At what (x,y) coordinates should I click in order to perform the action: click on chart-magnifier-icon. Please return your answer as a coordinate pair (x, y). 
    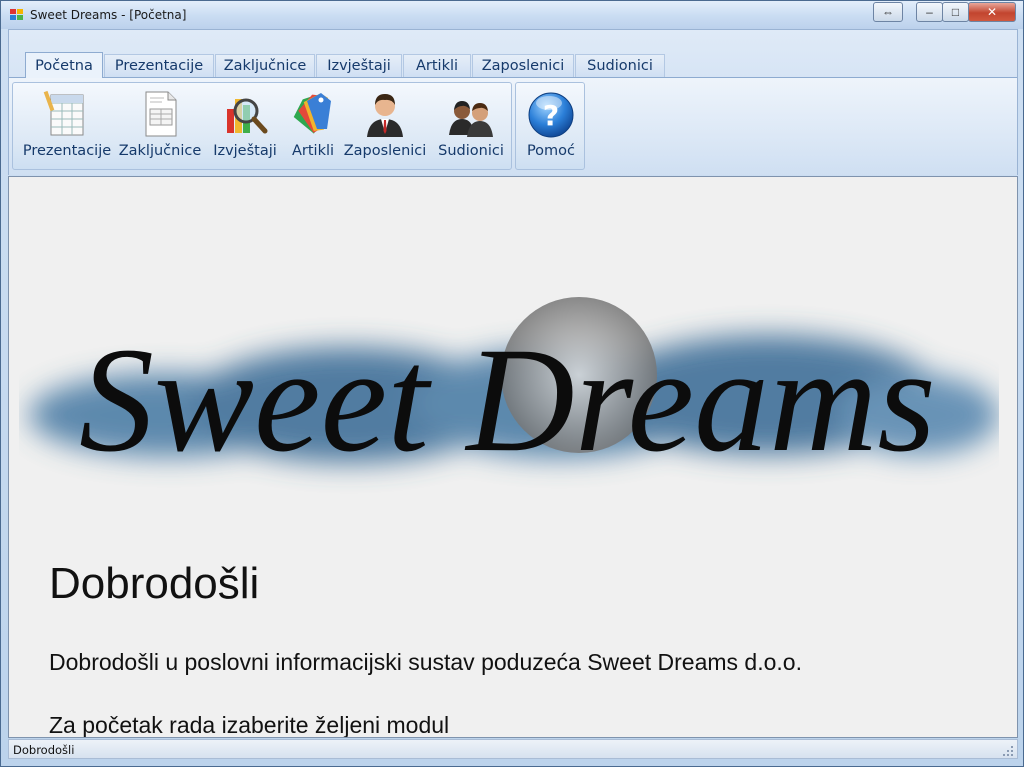
    Looking at the image, I should click on (245, 114).